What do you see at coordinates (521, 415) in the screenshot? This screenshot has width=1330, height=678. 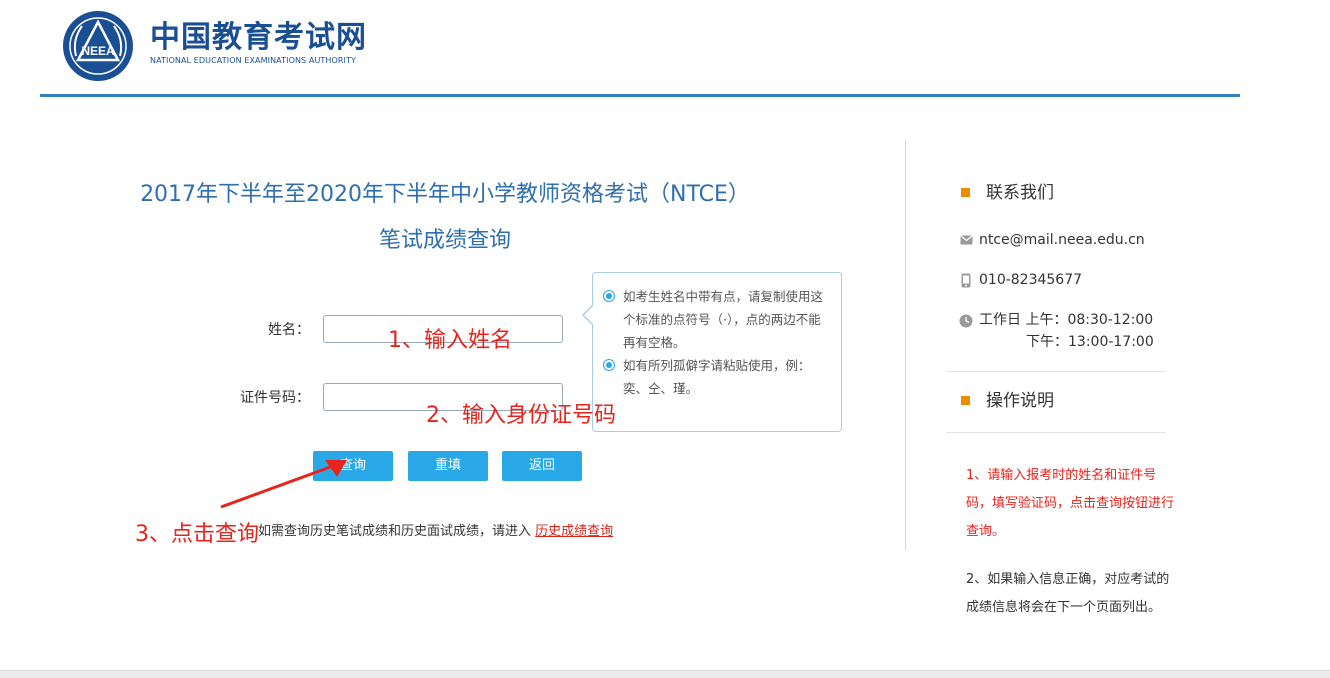 I see `annotation-step2: 2、输入身份证号码` at bounding box center [521, 415].